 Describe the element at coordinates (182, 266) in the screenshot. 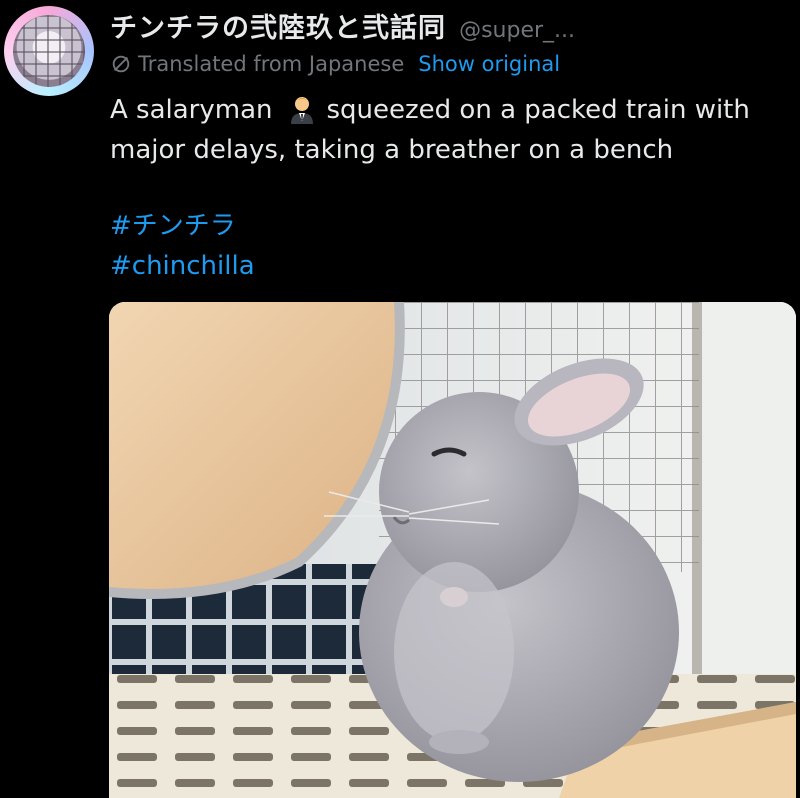

I see `hashtag-chinchilla: #chinchilla` at that location.